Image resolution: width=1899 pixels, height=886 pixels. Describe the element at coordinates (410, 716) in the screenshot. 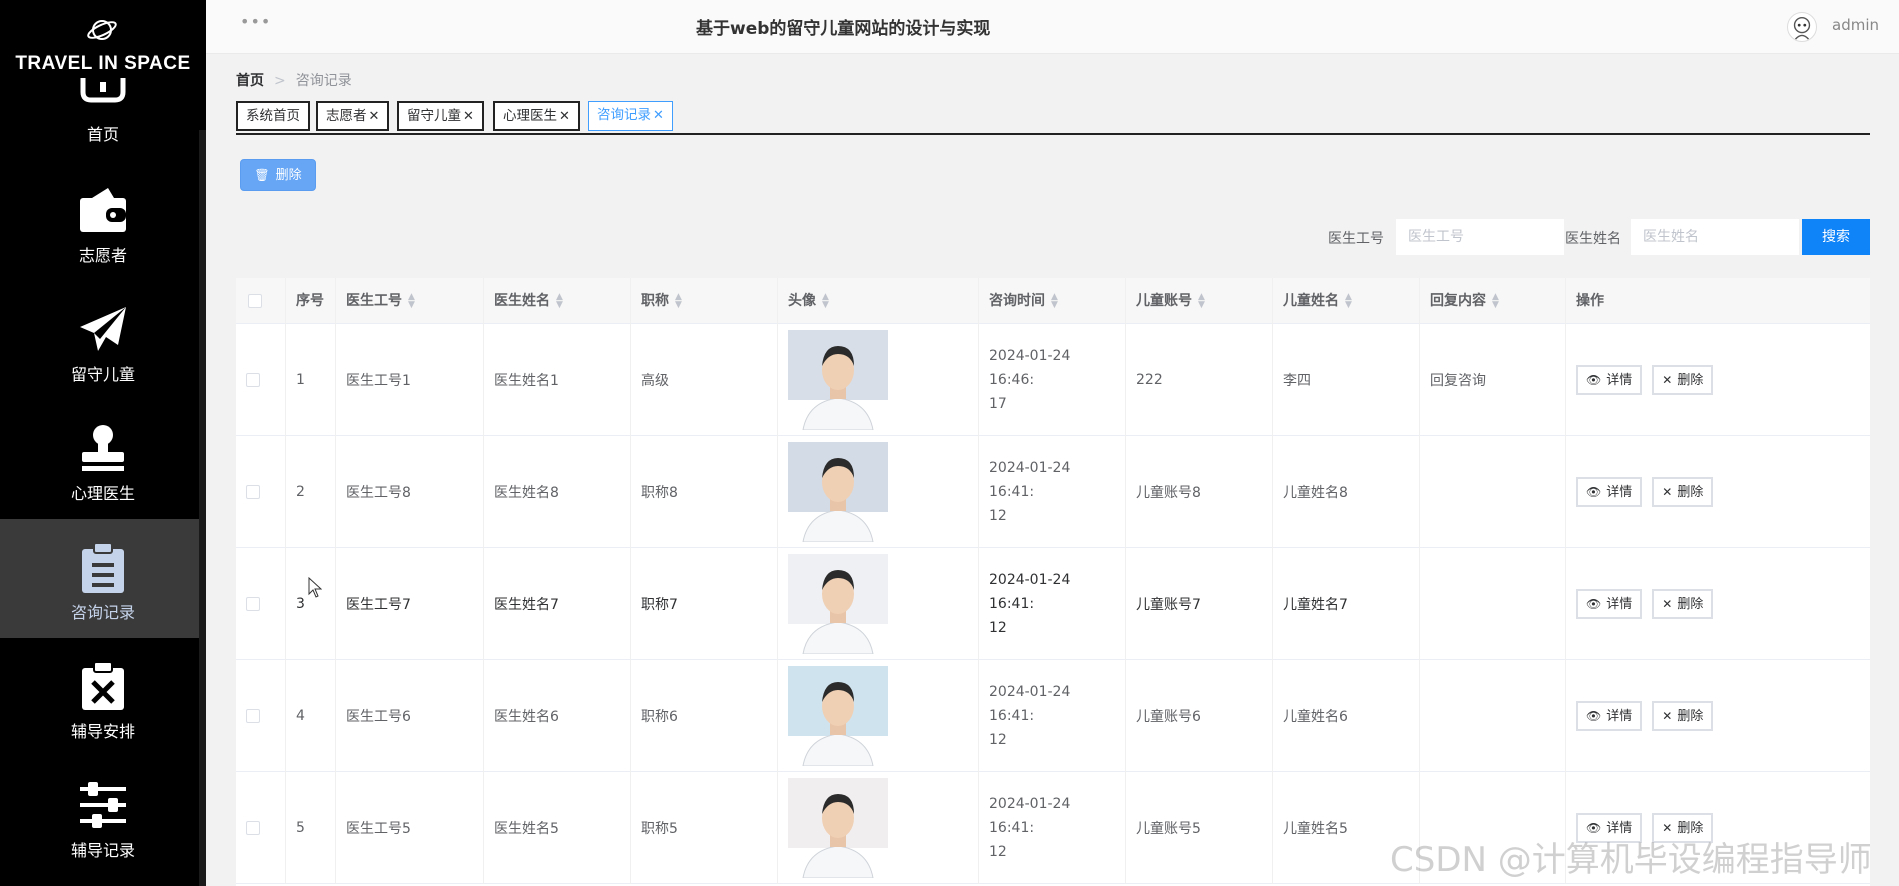

I see `cell-doctor-id: 医生工号6` at that location.